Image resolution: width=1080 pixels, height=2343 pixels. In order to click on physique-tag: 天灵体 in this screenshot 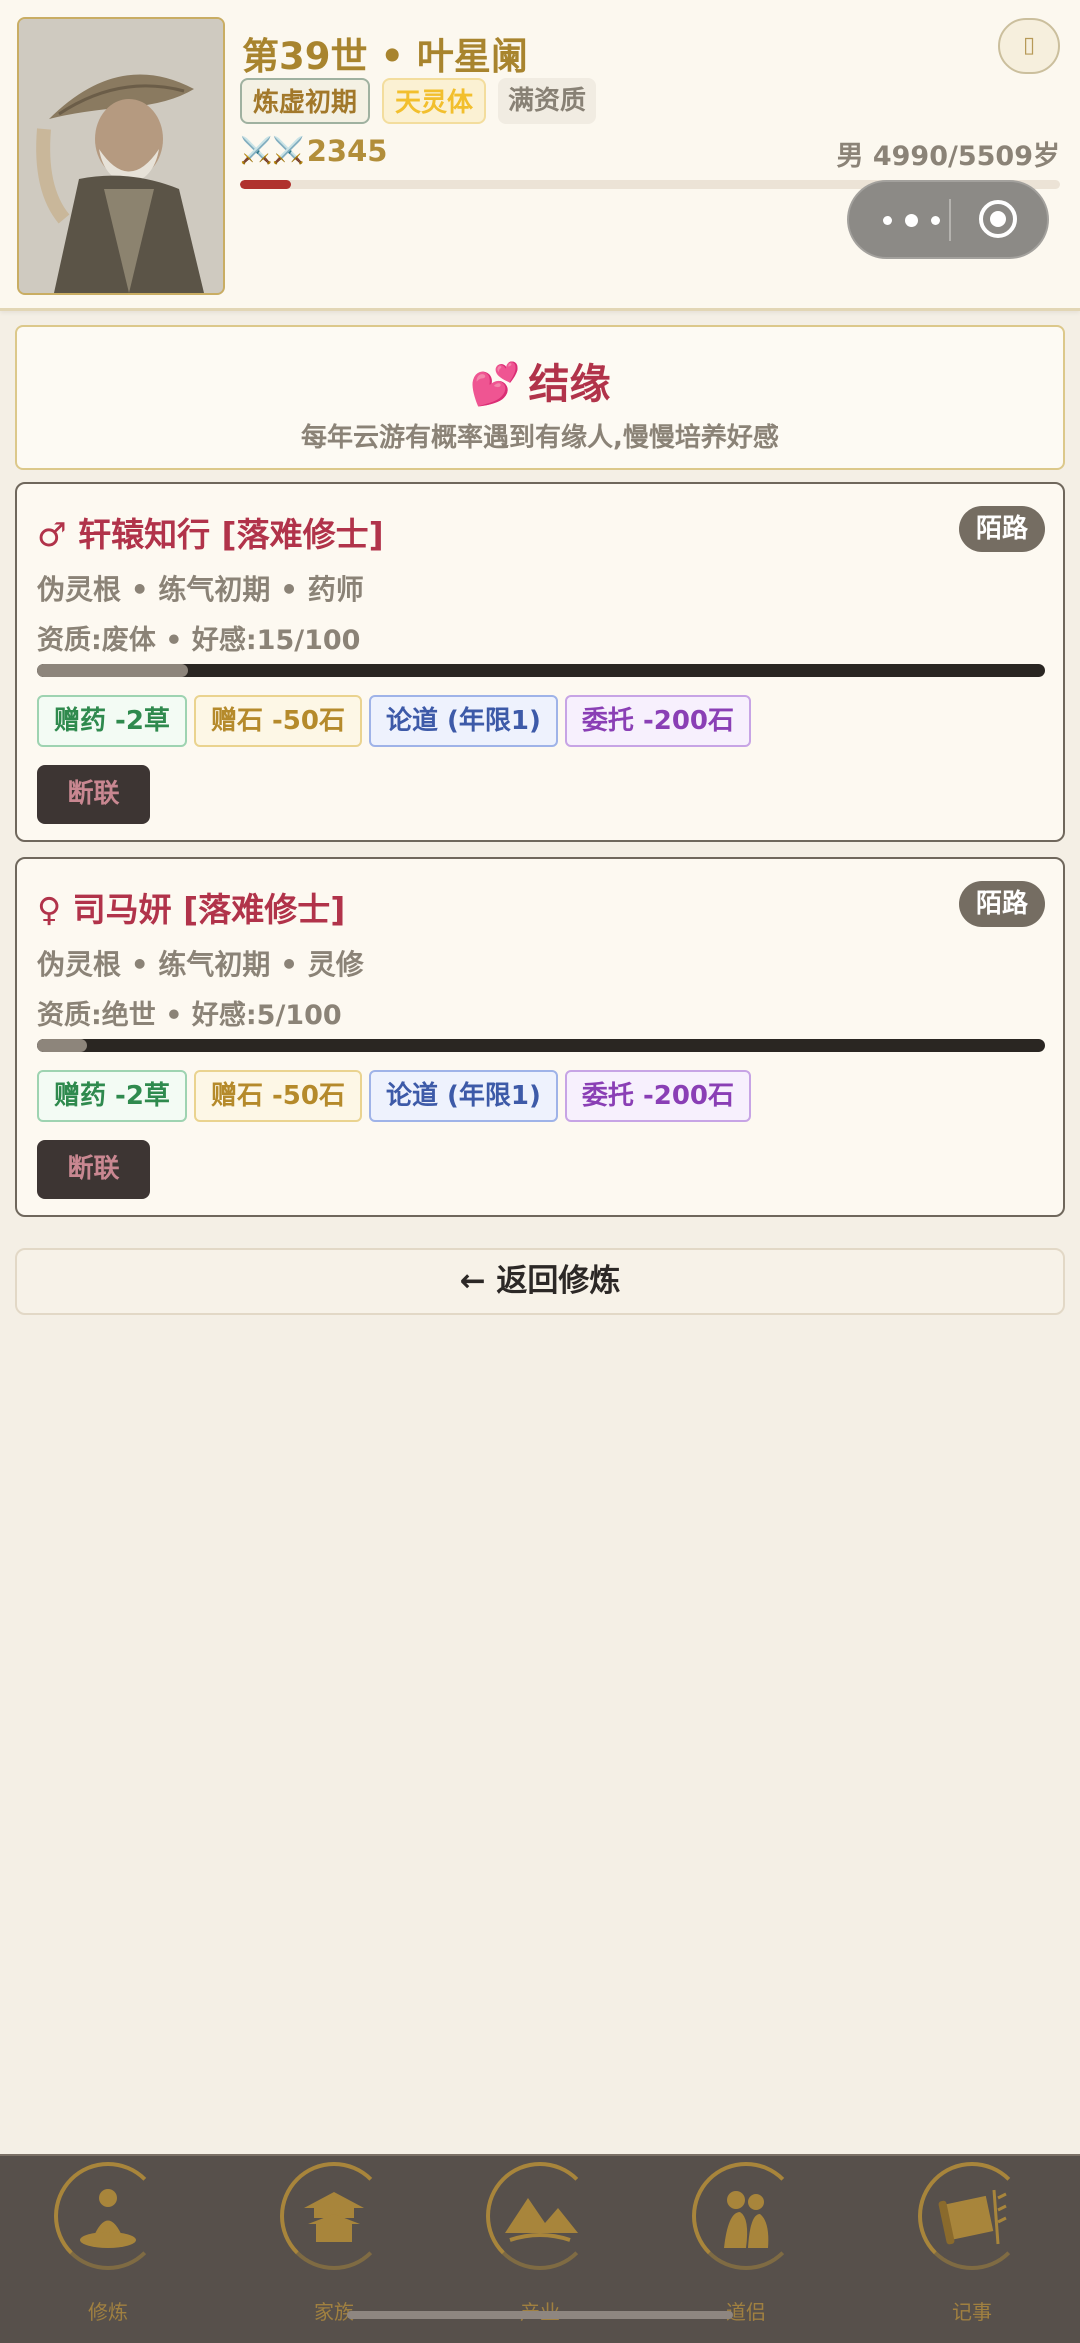, I will do `click(434, 101)`.